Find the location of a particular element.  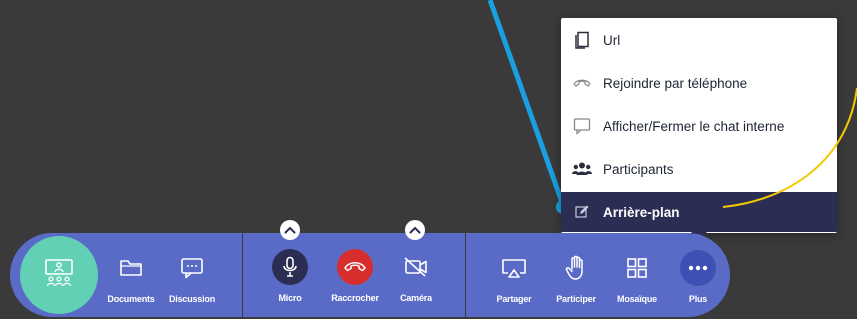

hang-up-button: Raccrocher is located at coordinates (355, 275).